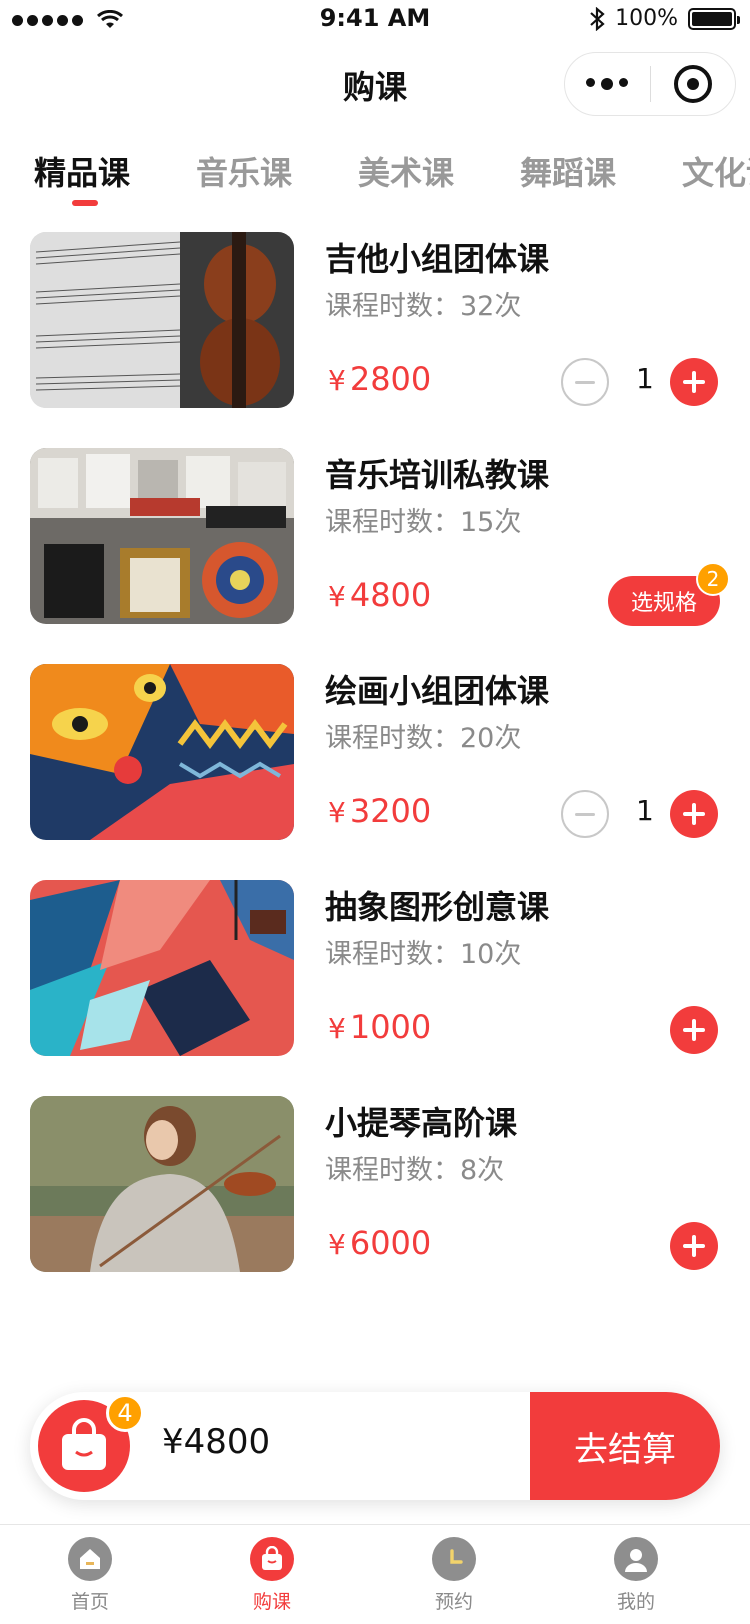  I want to click on mini-program-capsule, so click(650, 84).